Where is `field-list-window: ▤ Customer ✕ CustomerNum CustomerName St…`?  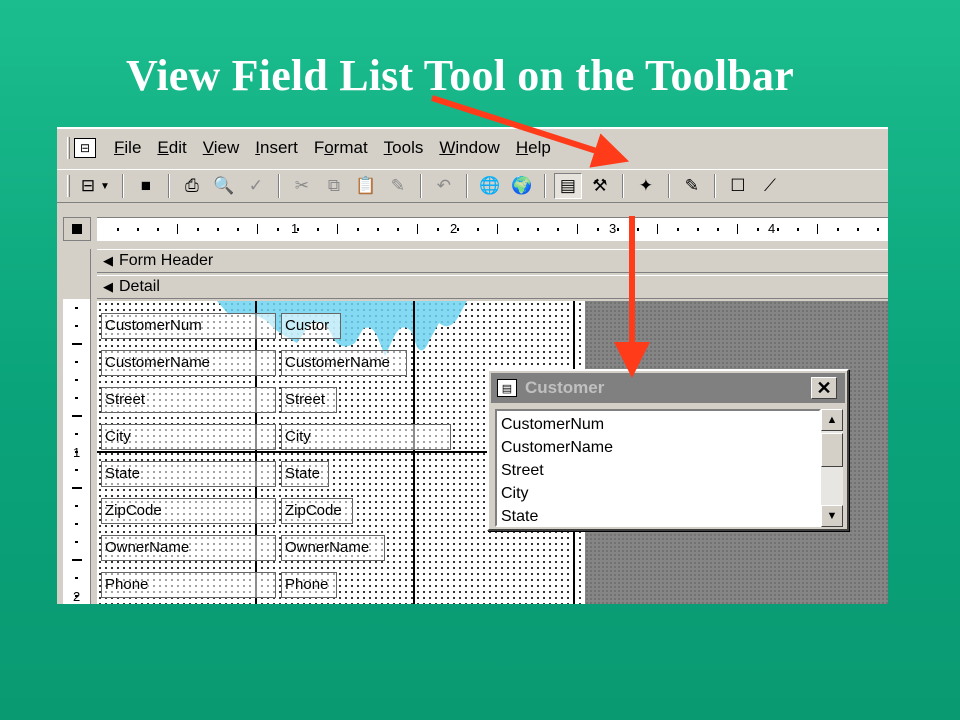 field-list-window: ▤ Customer ✕ CustomerNum CustomerName St… is located at coordinates (668, 450).